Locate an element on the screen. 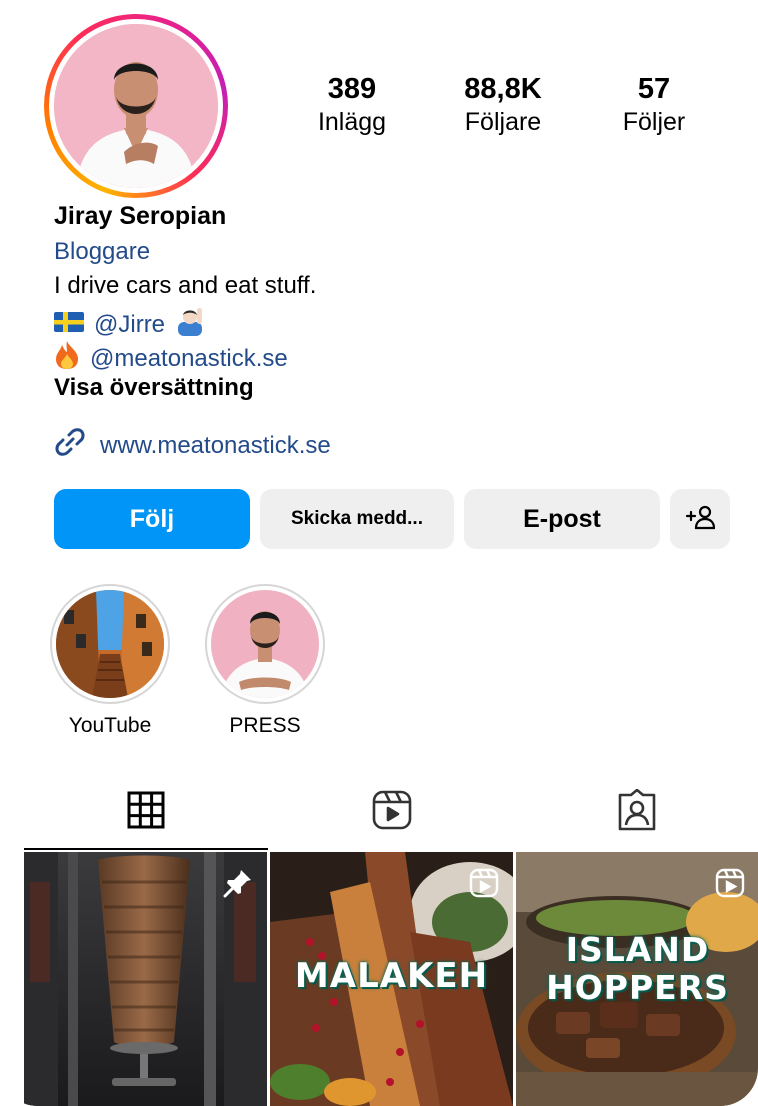 This screenshot has height=1106, width=758. show-translation-button: Visa översättning is located at coordinates (154, 388).